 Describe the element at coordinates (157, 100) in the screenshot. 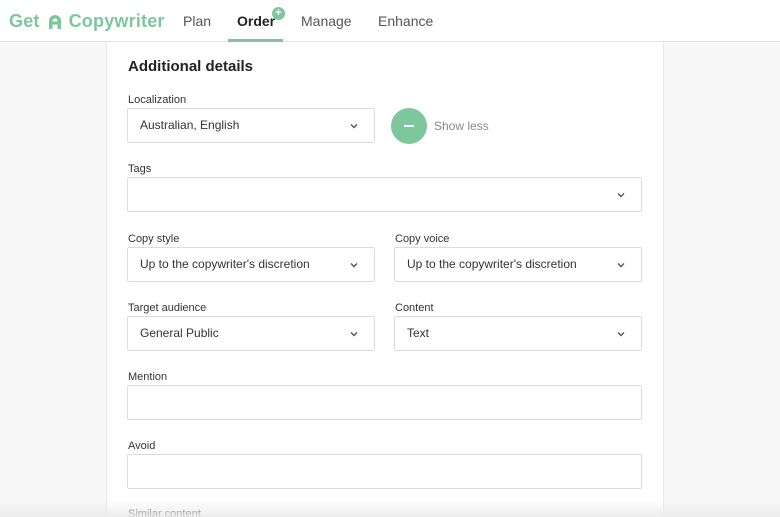

I see `localization-label: Localization` at that location.